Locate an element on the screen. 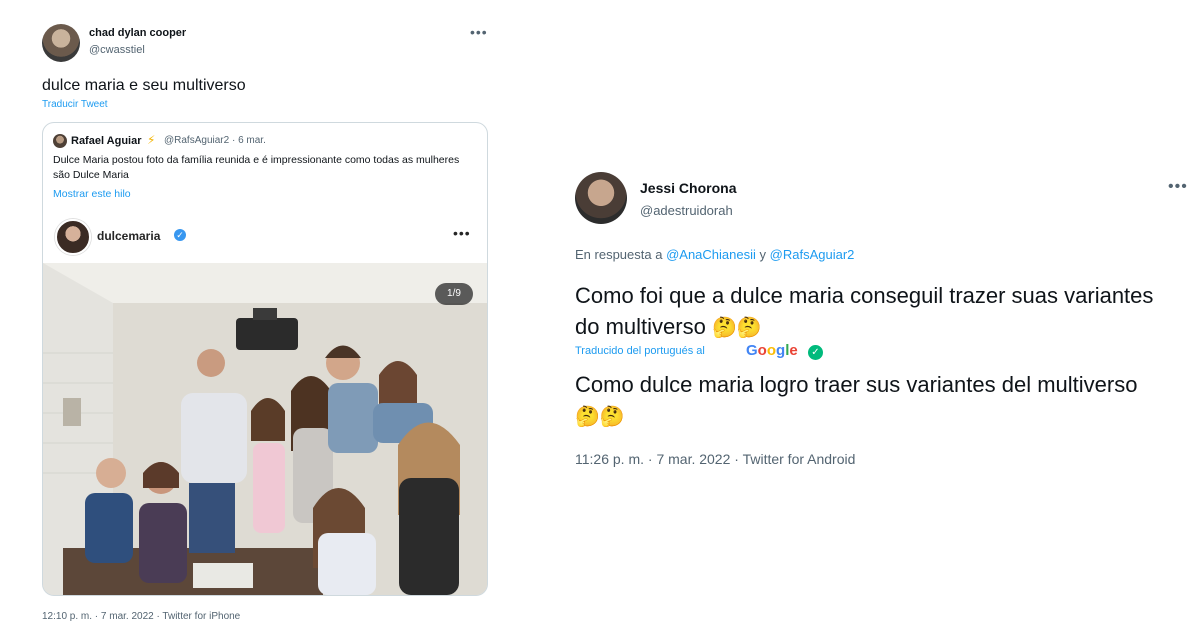 The height and width of the screenshot is (628, 1200). tweet-text: dulce maria e seu multiverso is located at coordinates (144, 85).